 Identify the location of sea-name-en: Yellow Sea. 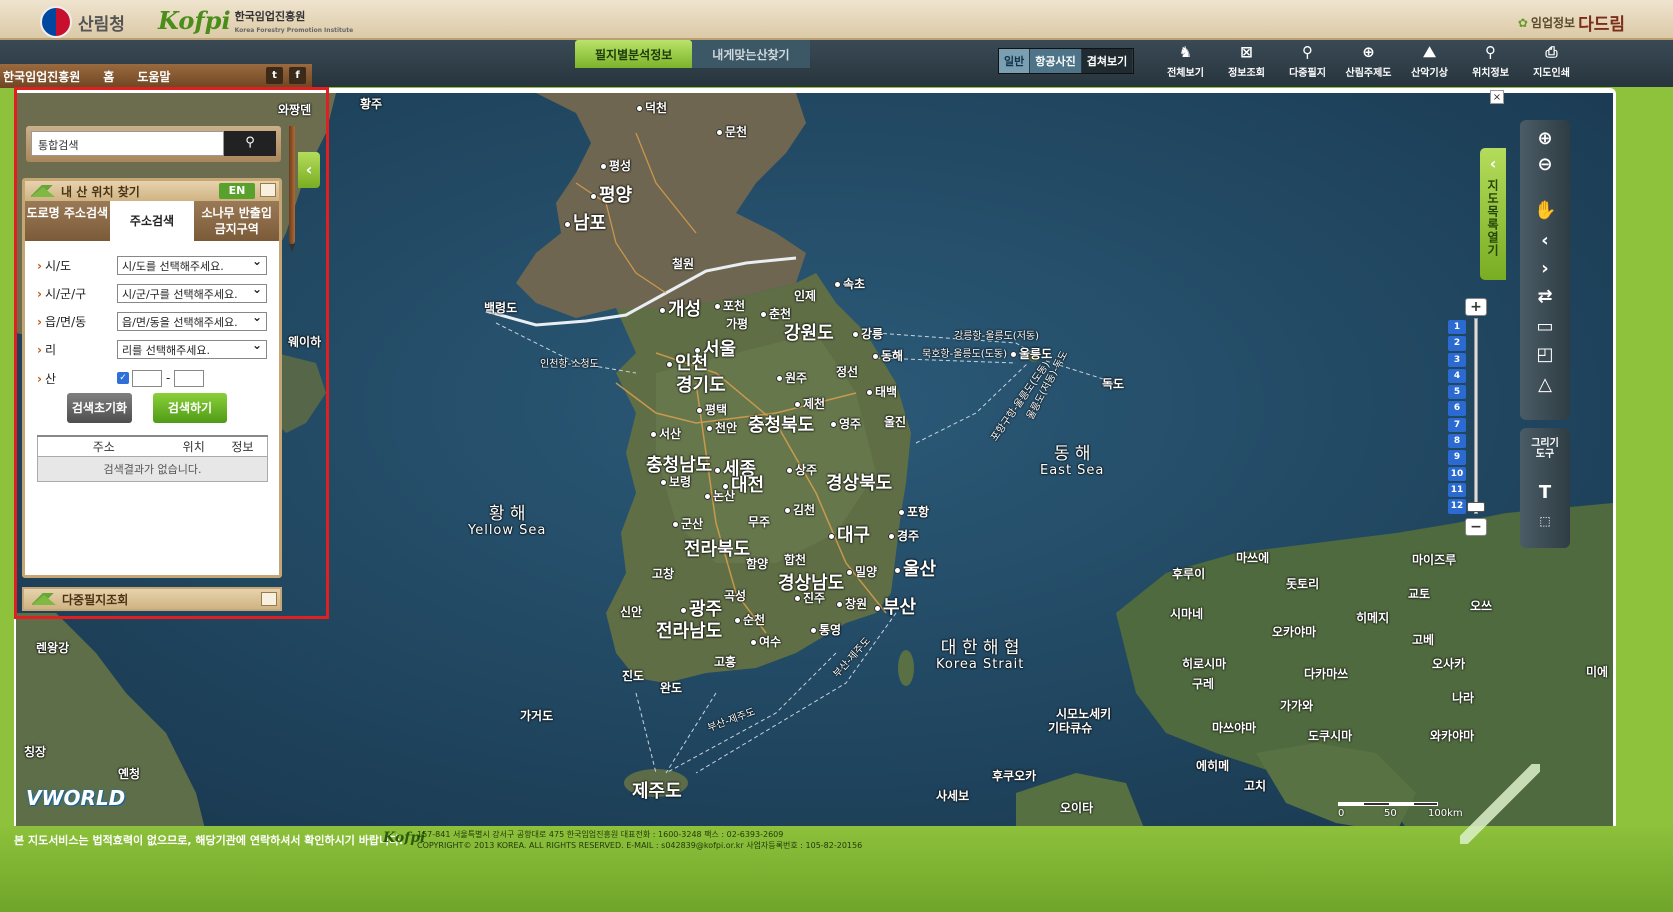
(507, 530).